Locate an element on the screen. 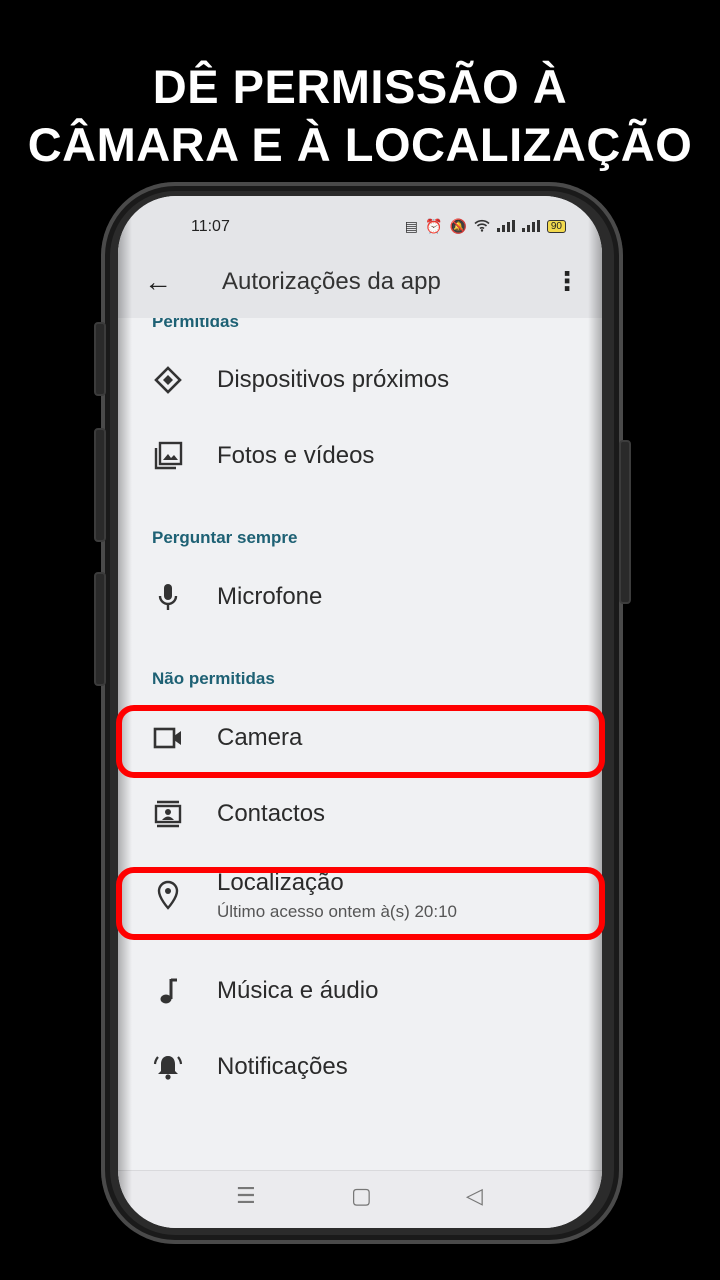  permission-label: Microfone is located at coordinates (270, 596).